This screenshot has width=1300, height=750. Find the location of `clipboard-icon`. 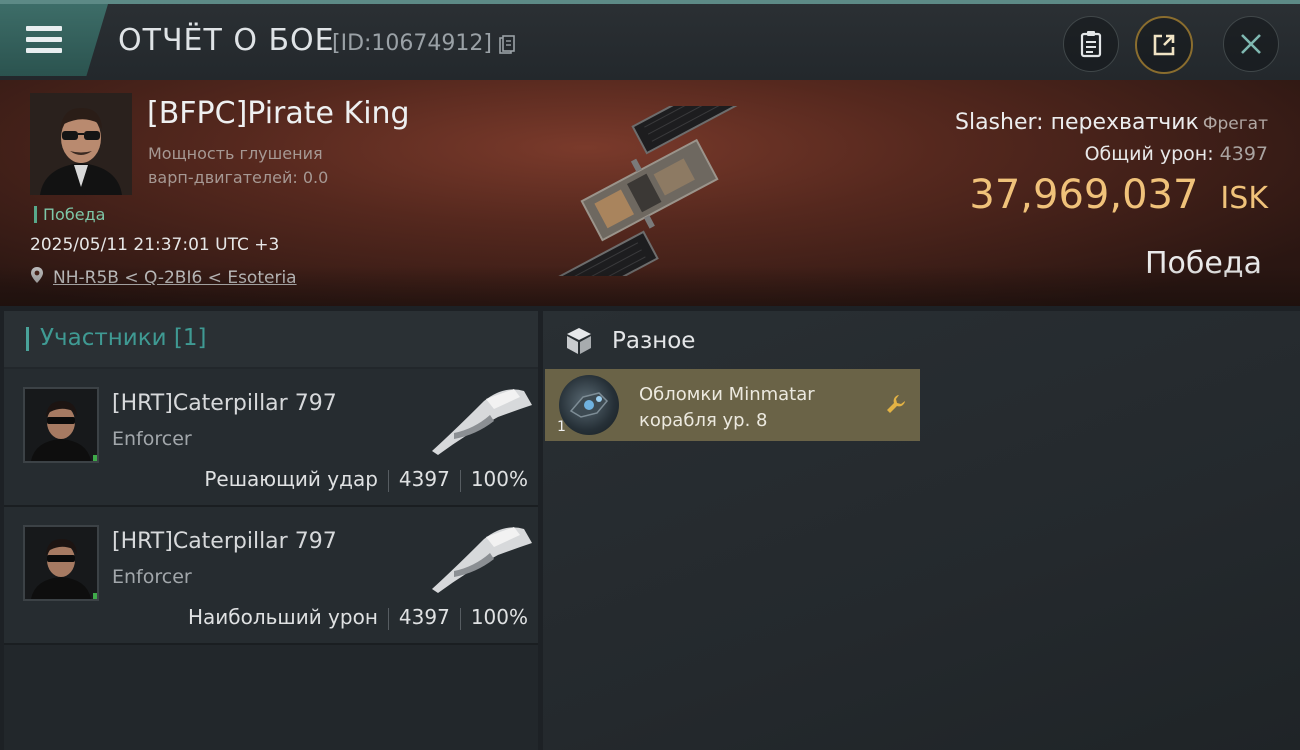

clipboard-icon is located at coordinates (1091, 44).